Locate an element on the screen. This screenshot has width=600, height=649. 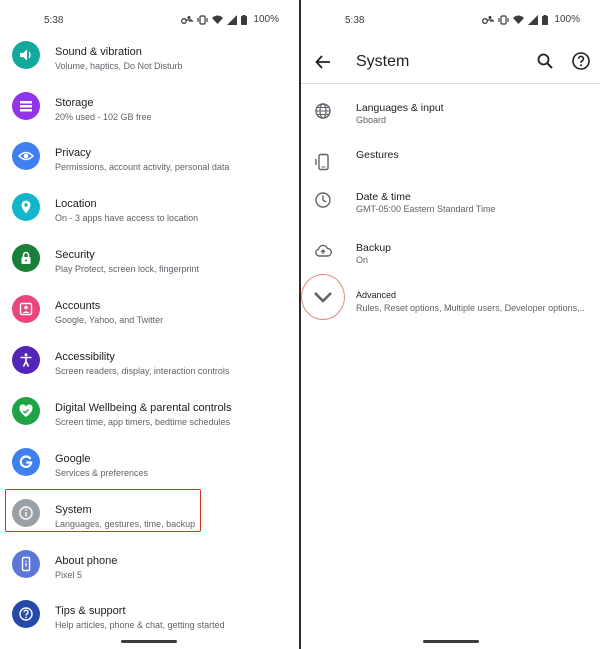
accessibility-icon is located at coordinates (26, 360).